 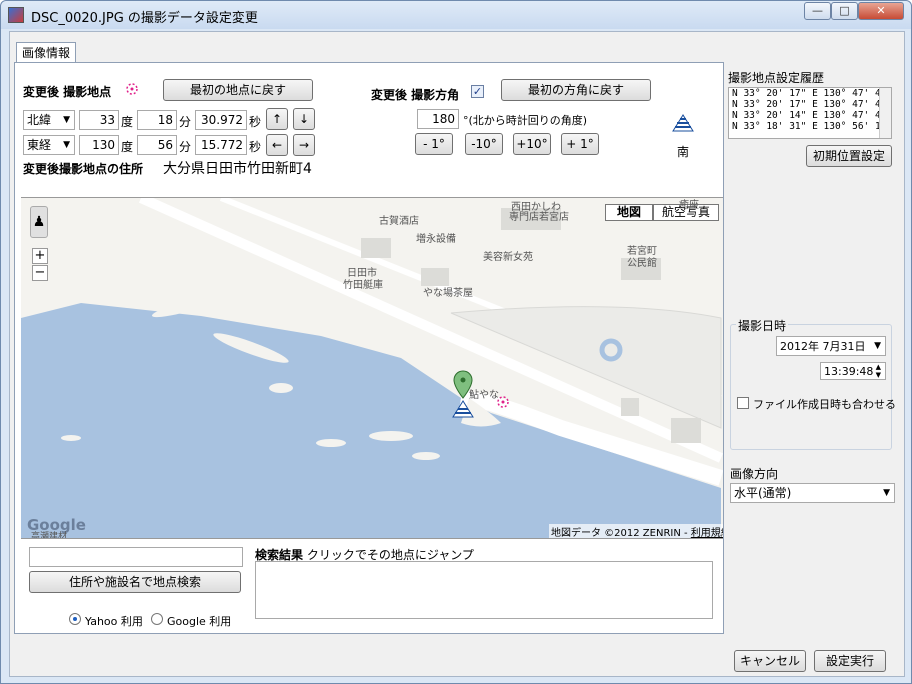 What do you see at coordinates (144, 18) in the screenshot?
I see `window-title: DSC_0020.JPG の撮影データ設定変更` at bounding box center [144, 18].